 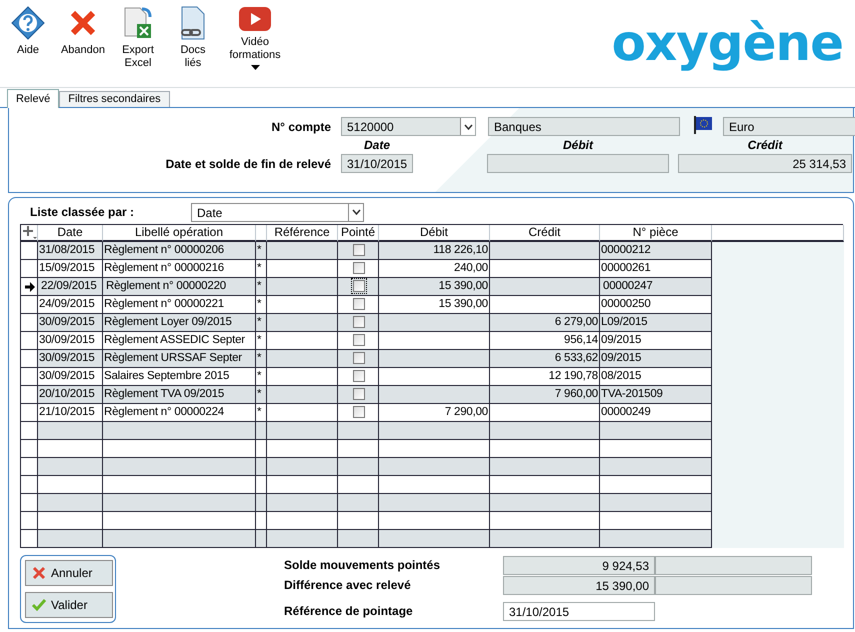 What do you see at coordinates (277, 212) in the screenshot?
I see `sort-dropdown: Date` at bounding box center [277, 212].